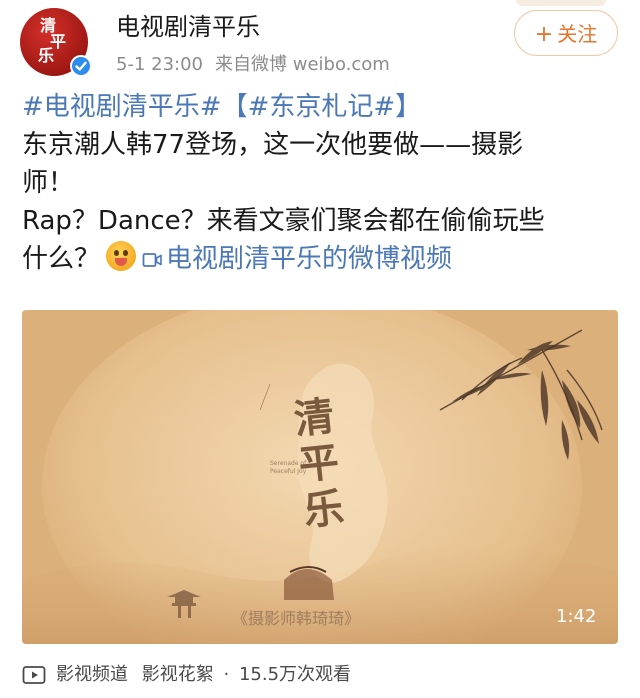 Image resolution: width=640 pixels, height=698 pixels. I want to click on video-link-icon, so click(152, 260).